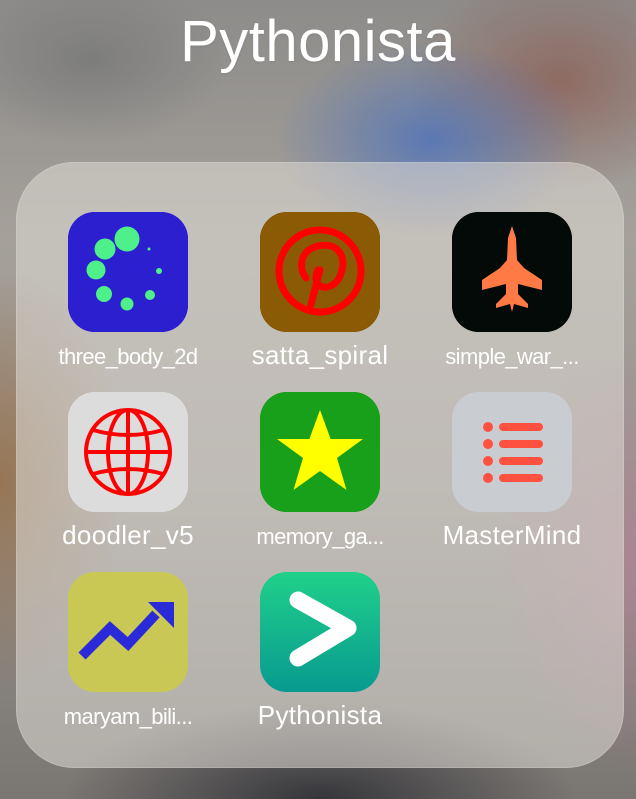  Describe the element at coordinates (512, 452) in the screenshot. I see `list-icon` at that location.